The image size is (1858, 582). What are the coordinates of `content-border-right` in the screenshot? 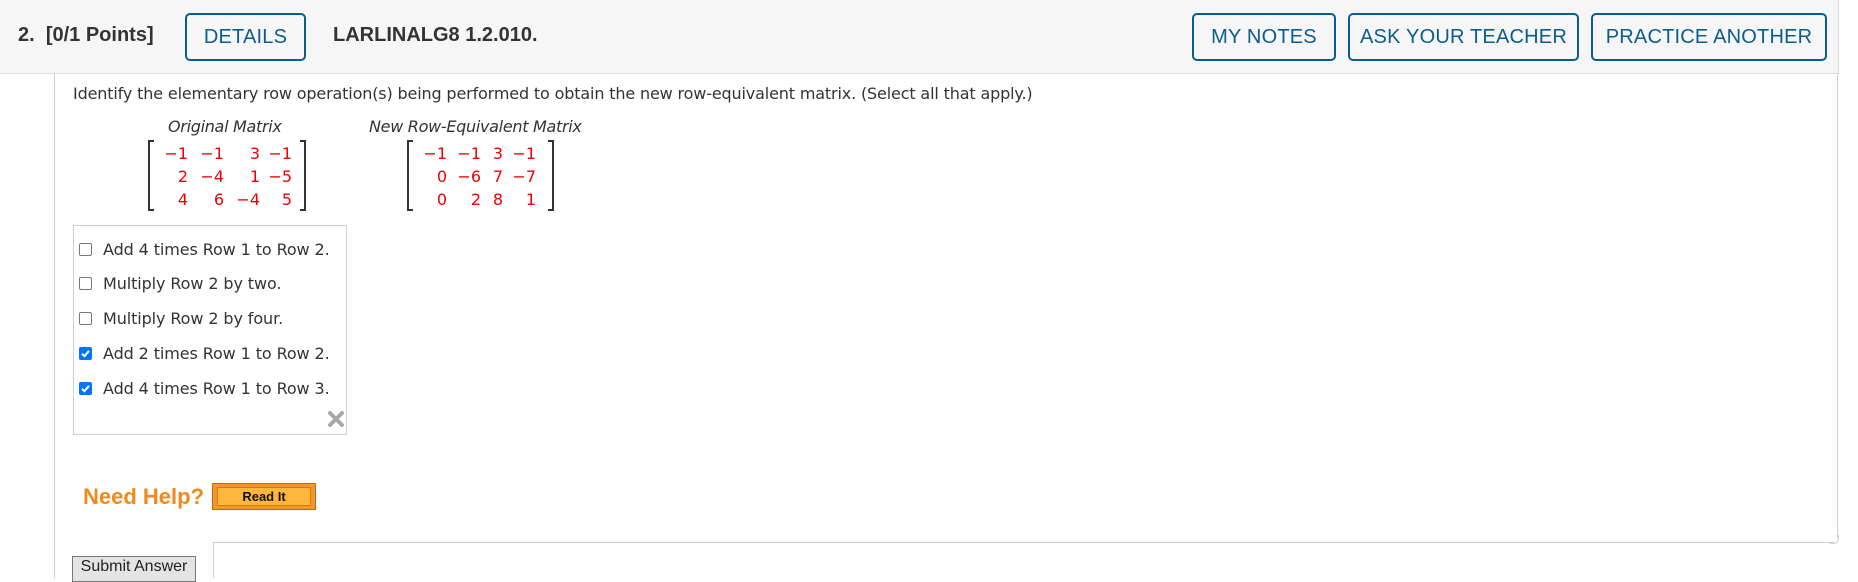 It's located at (1837, 306).